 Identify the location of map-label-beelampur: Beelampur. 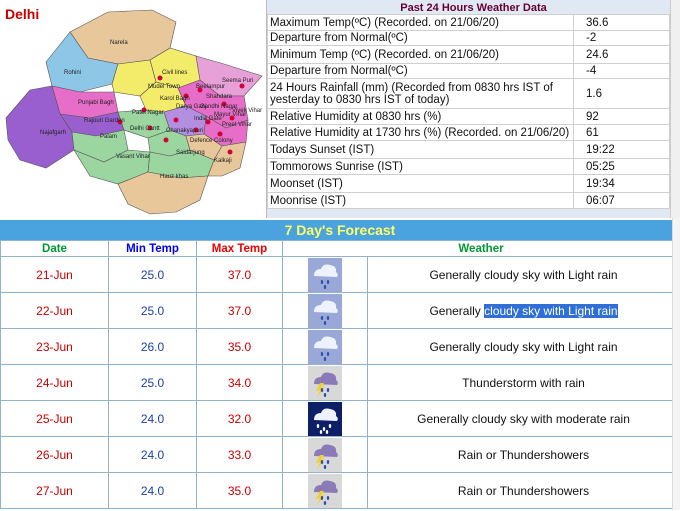
(210, 87).